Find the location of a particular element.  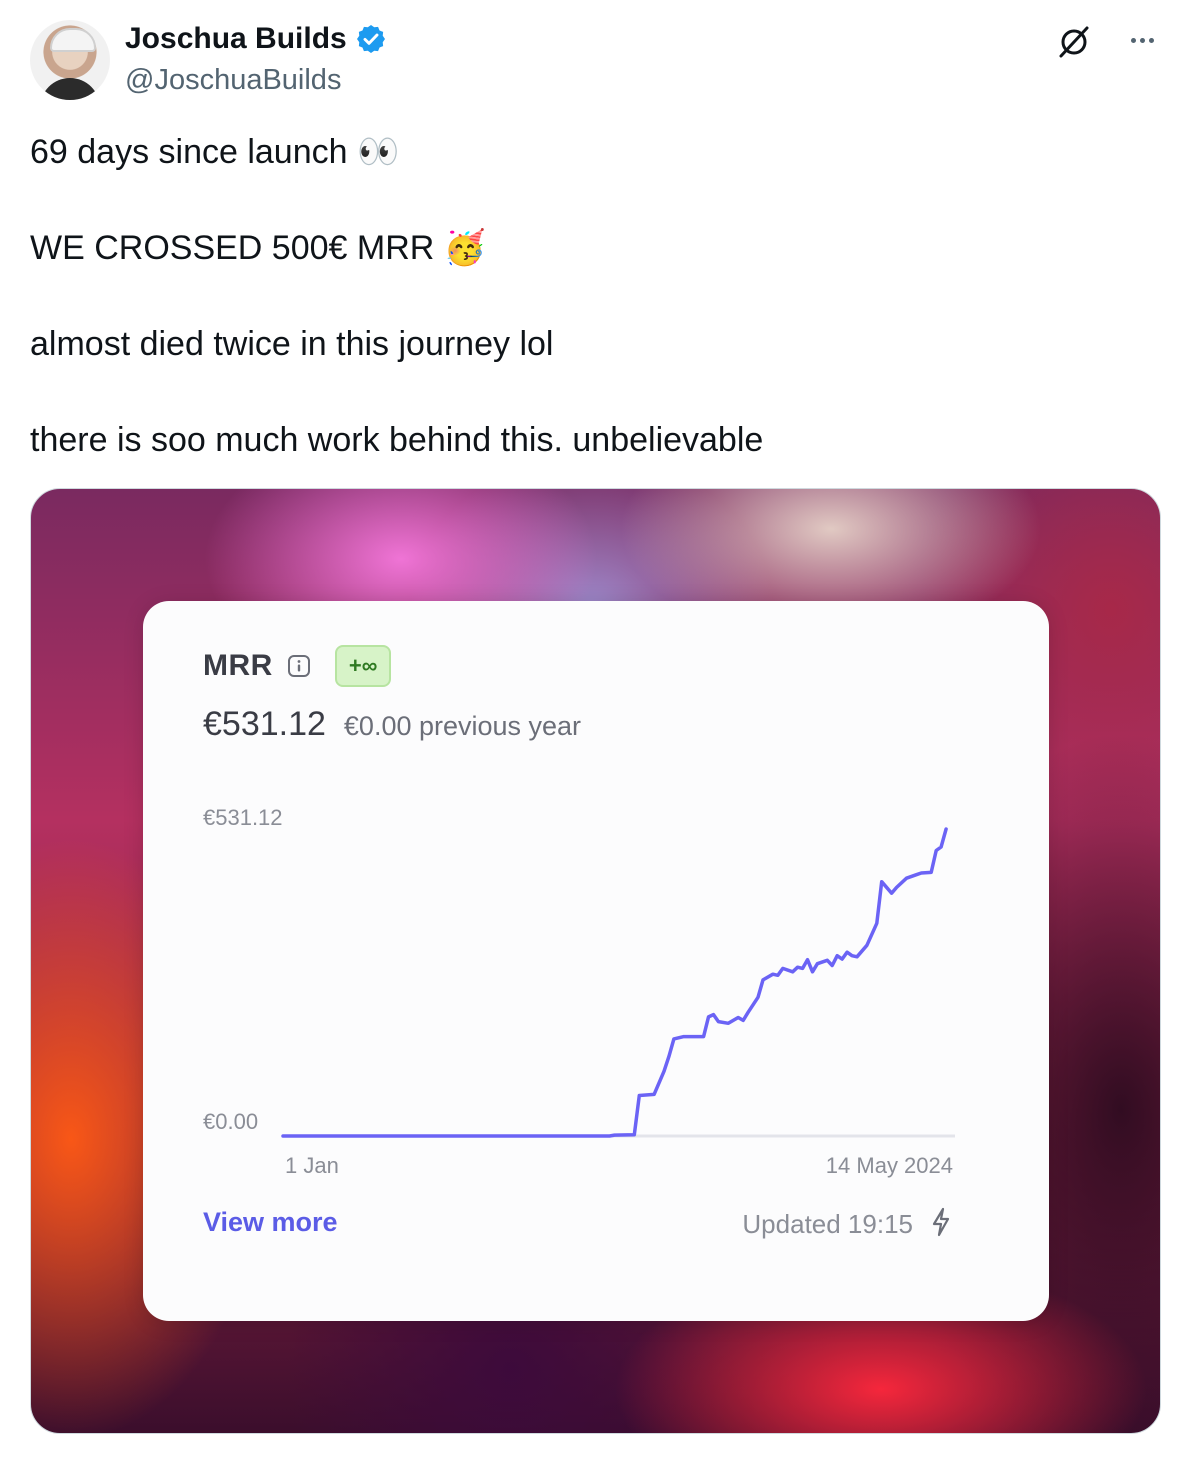

bolt-icon is located at coordinates (941, 1222).